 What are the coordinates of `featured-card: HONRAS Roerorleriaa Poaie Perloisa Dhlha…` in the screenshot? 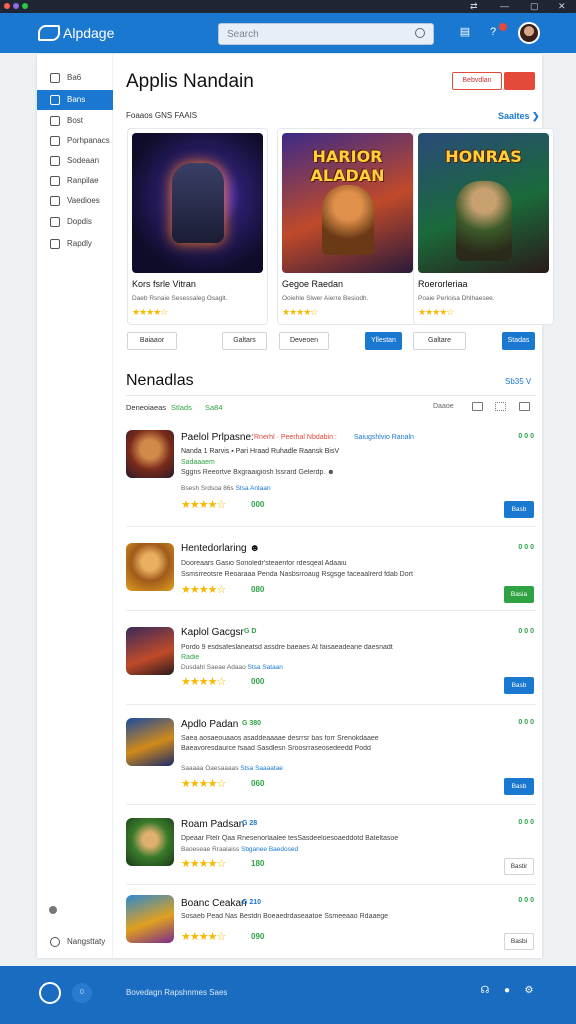 It's located at (483, 226).